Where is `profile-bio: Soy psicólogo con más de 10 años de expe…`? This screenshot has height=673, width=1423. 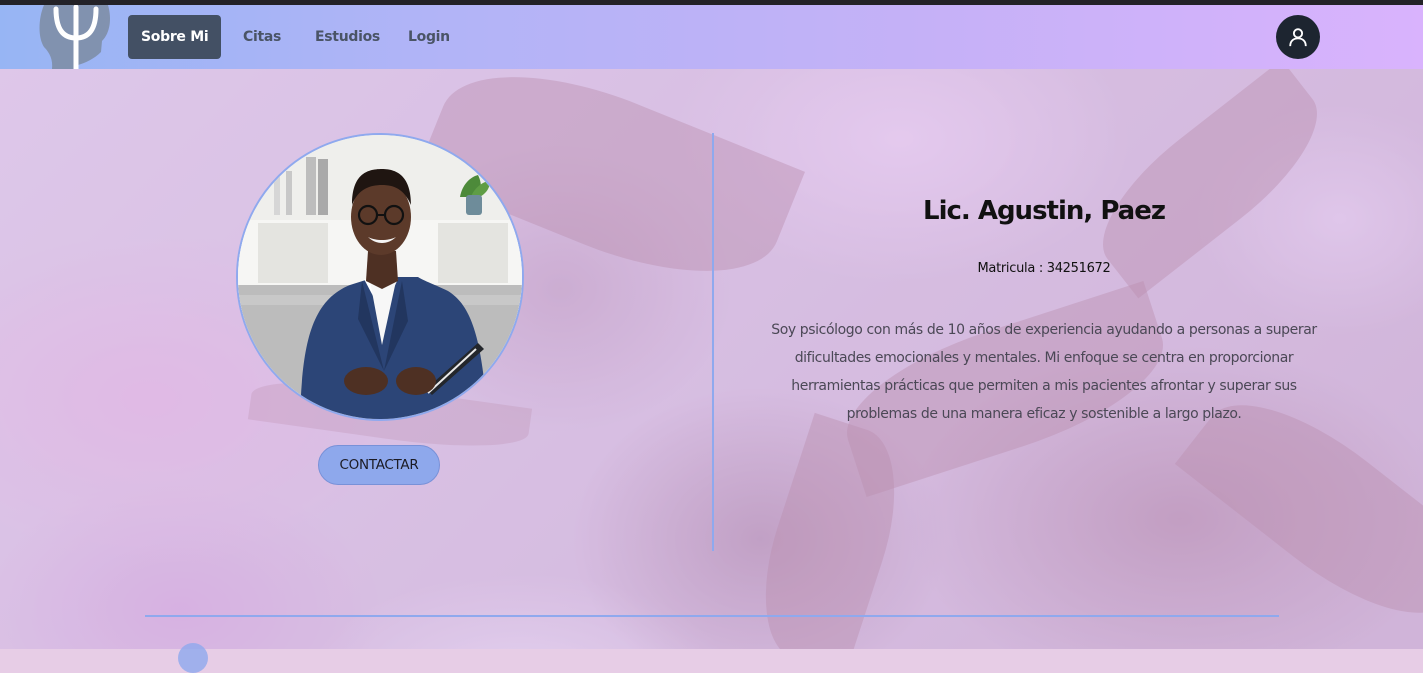 profile-bio: Soy psicólogo con más de 10 años de expe… is located at coordinates (1044, 372).